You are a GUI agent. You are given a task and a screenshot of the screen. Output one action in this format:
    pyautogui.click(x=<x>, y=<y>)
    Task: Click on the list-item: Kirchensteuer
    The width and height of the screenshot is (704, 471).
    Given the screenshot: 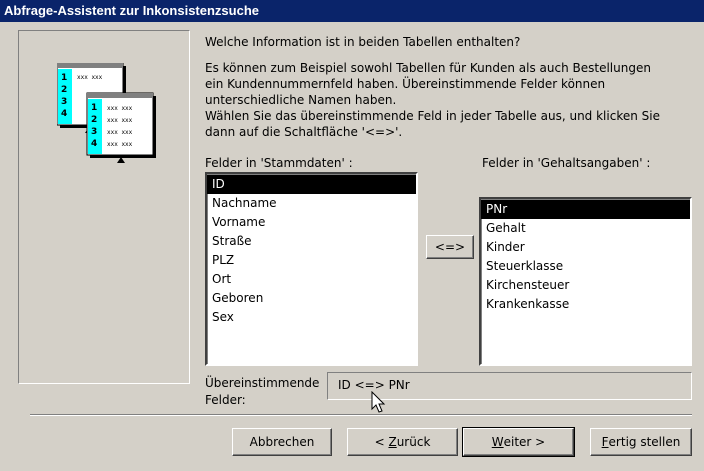 What is the action you would take?
    pyautogui.click(x=585, y=285)
    